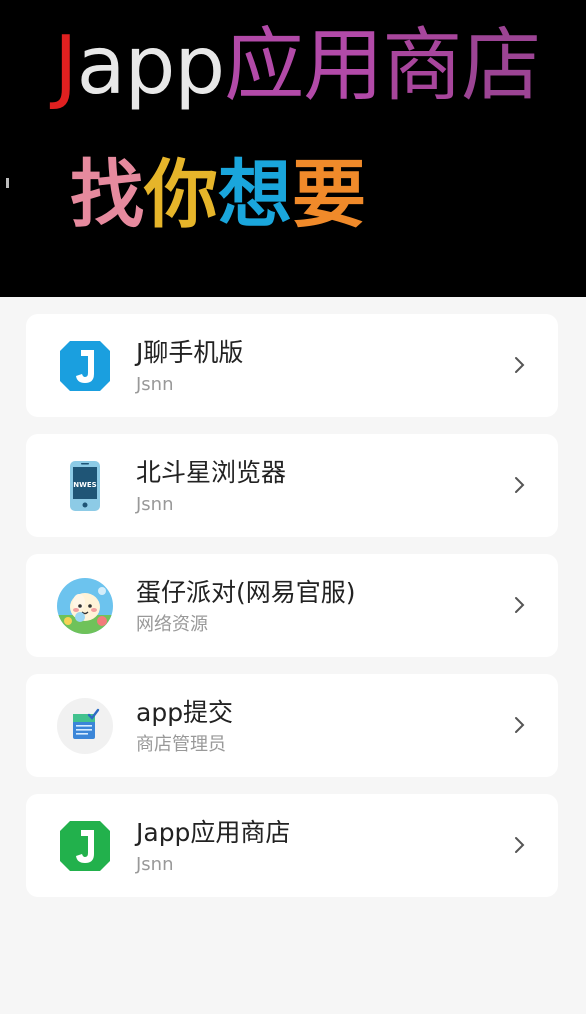 The width and height of the screenshot is (586, 1014). What do you see at coordinates (85, 366) in the screenshot?
I see `j-chat-blue-icon` at bounding box center [85, 366].